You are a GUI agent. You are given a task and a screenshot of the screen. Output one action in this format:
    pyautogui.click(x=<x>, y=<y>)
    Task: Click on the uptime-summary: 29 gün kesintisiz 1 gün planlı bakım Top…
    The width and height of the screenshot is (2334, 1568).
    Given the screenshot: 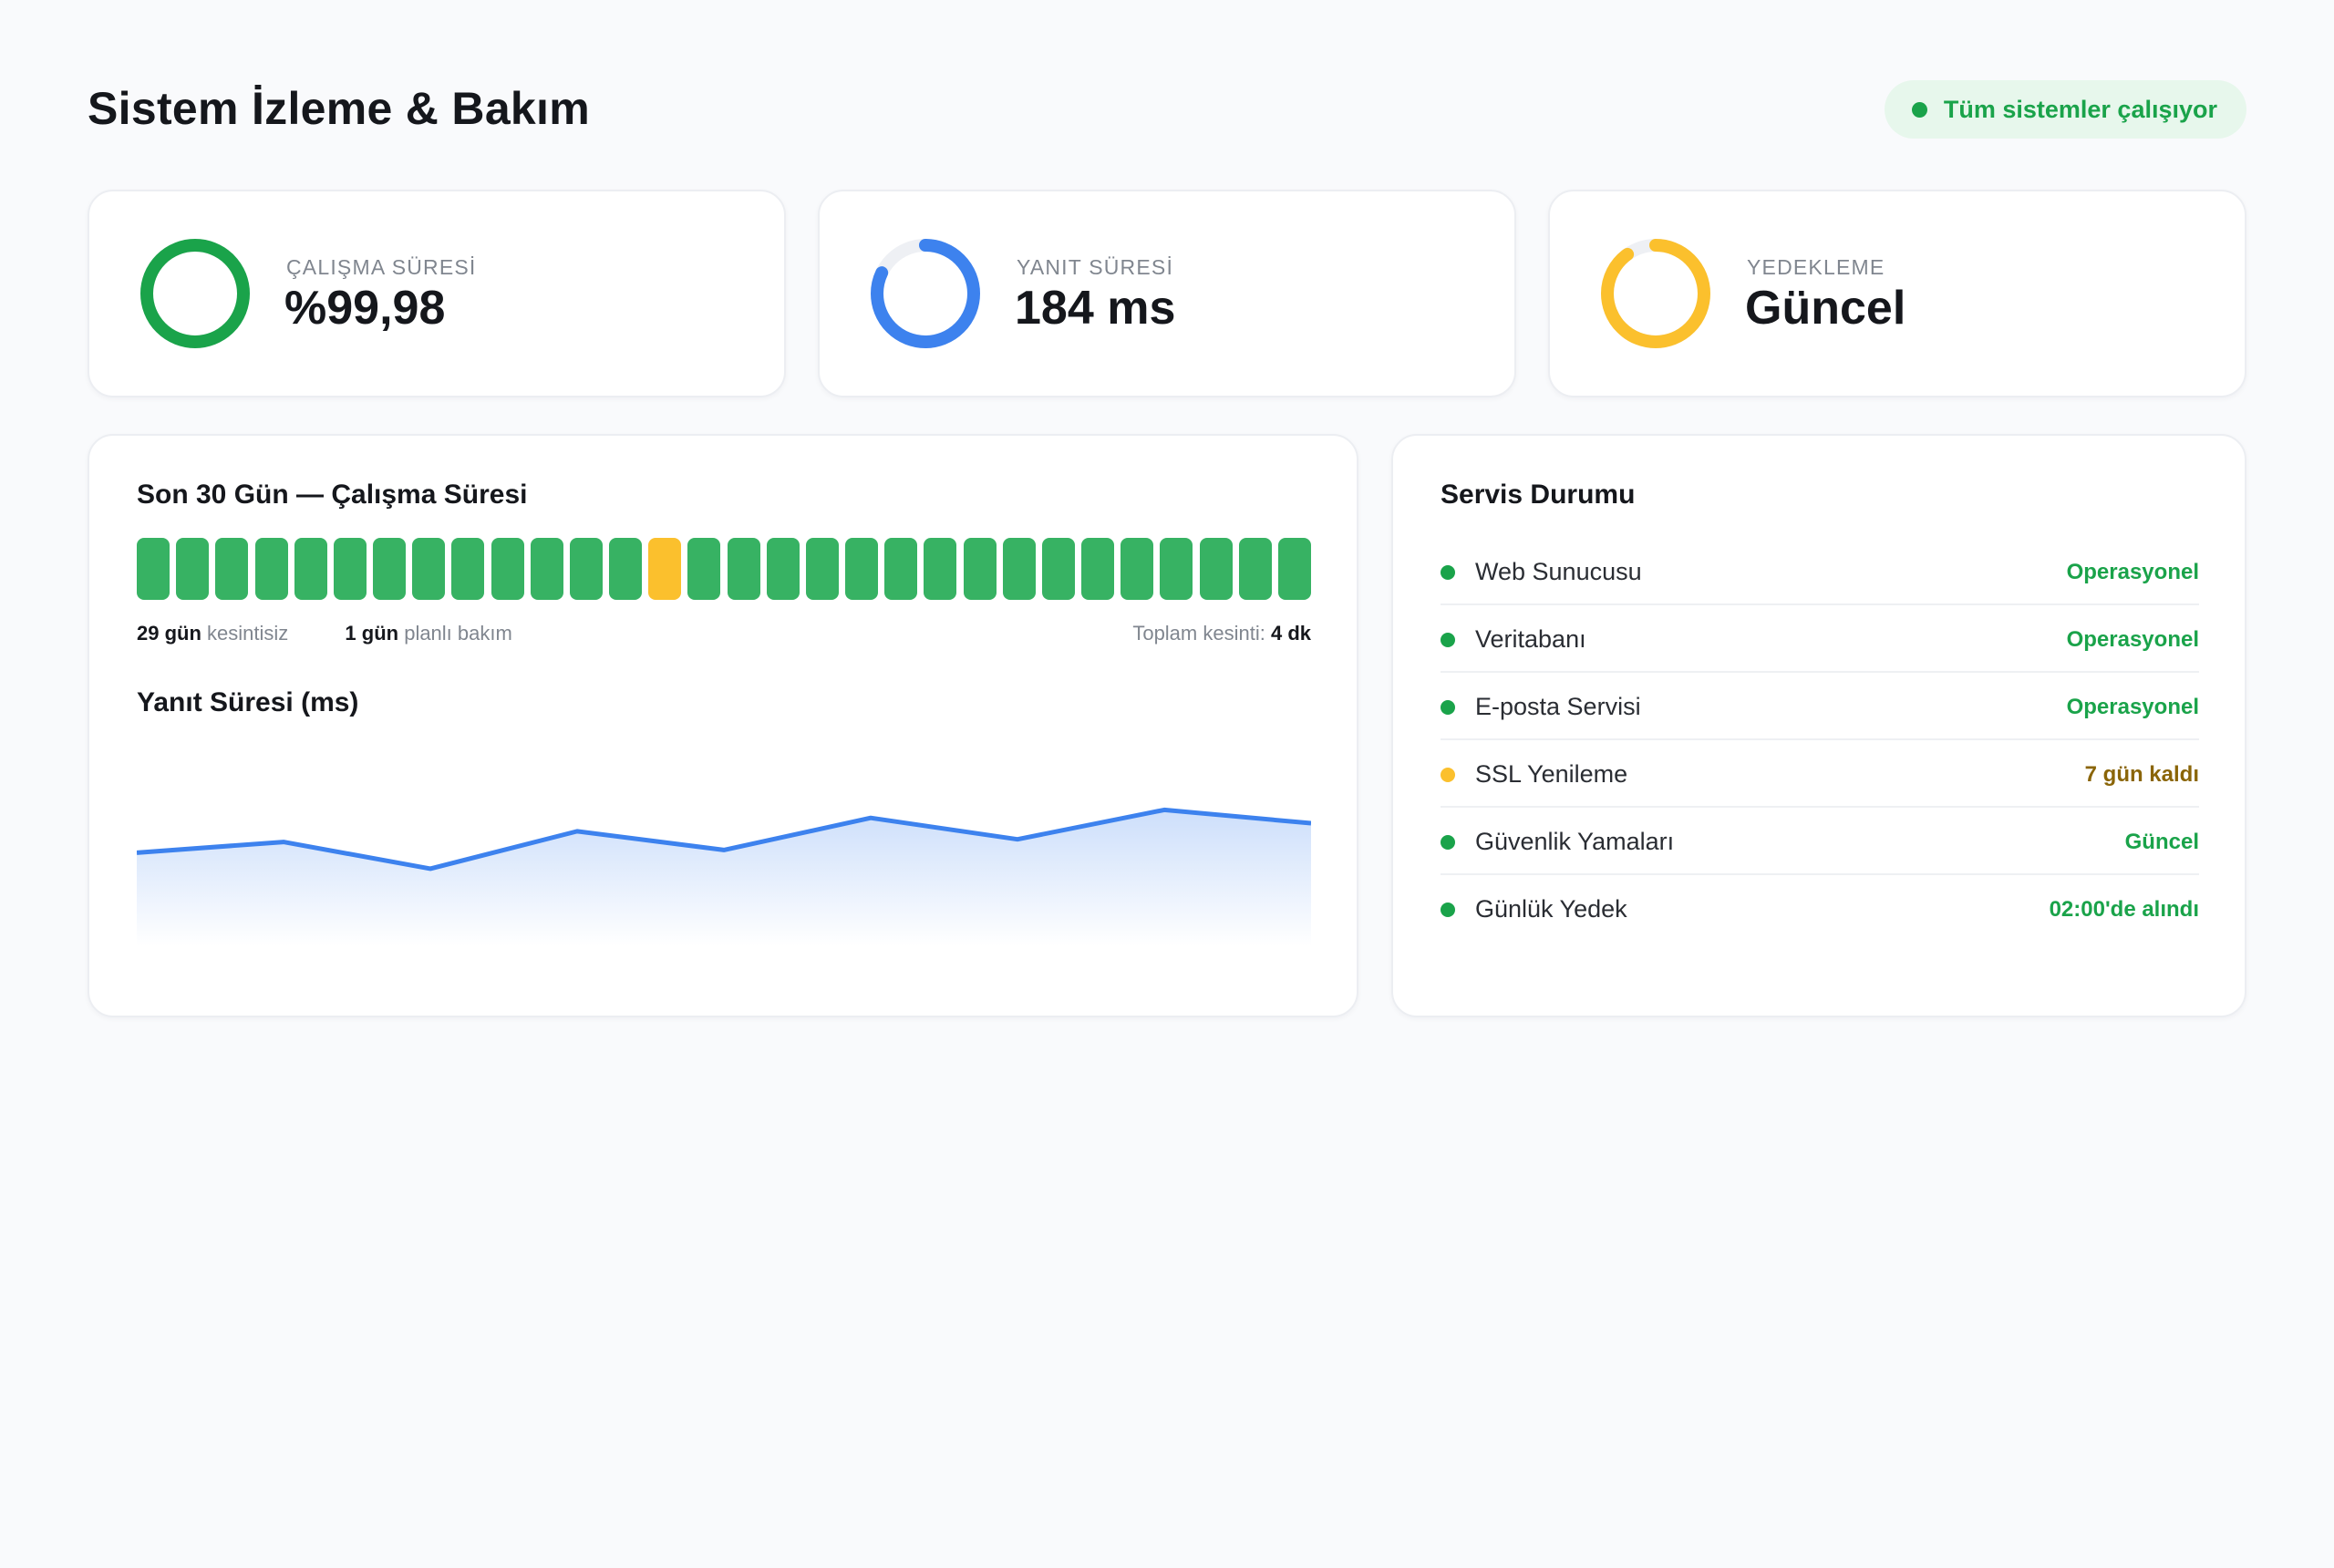 What is the action you would take?
    pyautogui.click(x=724, y=635)
    